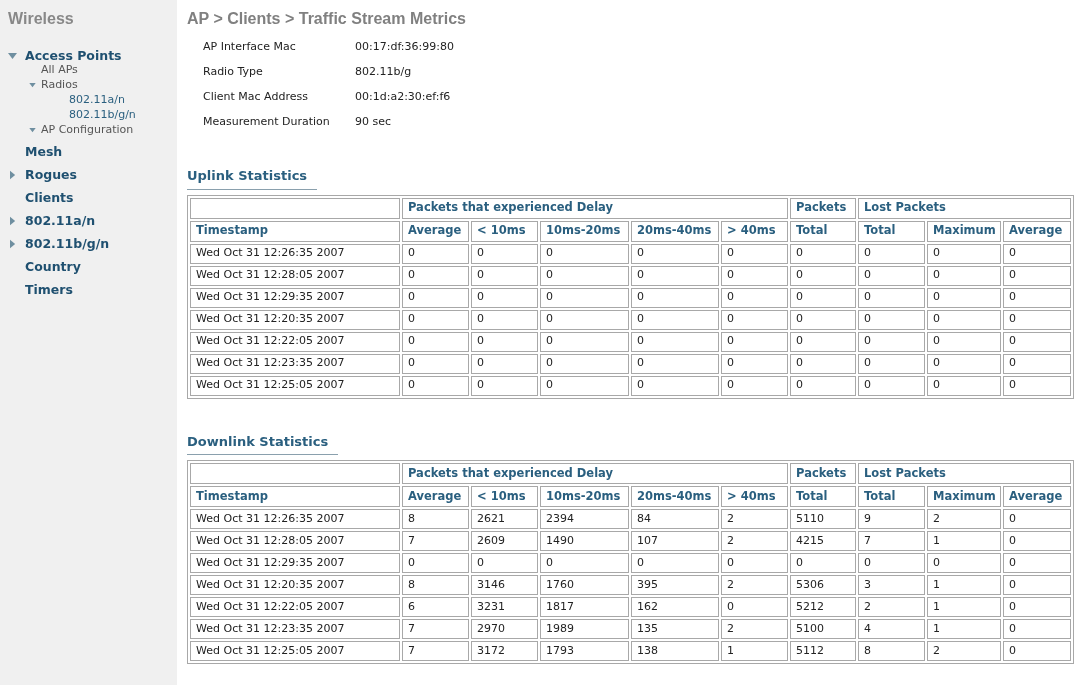 Image resolution: width=1075 pixels, height=685 pixels. What do you see at coordinates (892, 585) in the screenshot?
I see `table-cell: 3` at bounding box center [892, 585].